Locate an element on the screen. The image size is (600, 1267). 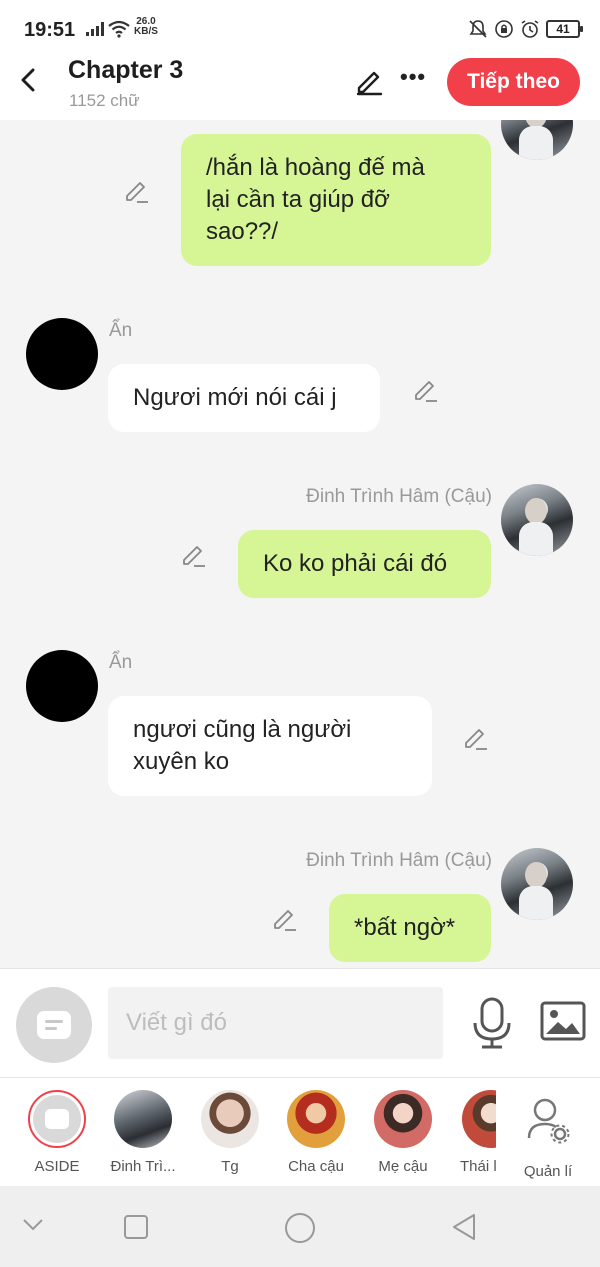
wifi-icon is located at coordinates (119, 29).